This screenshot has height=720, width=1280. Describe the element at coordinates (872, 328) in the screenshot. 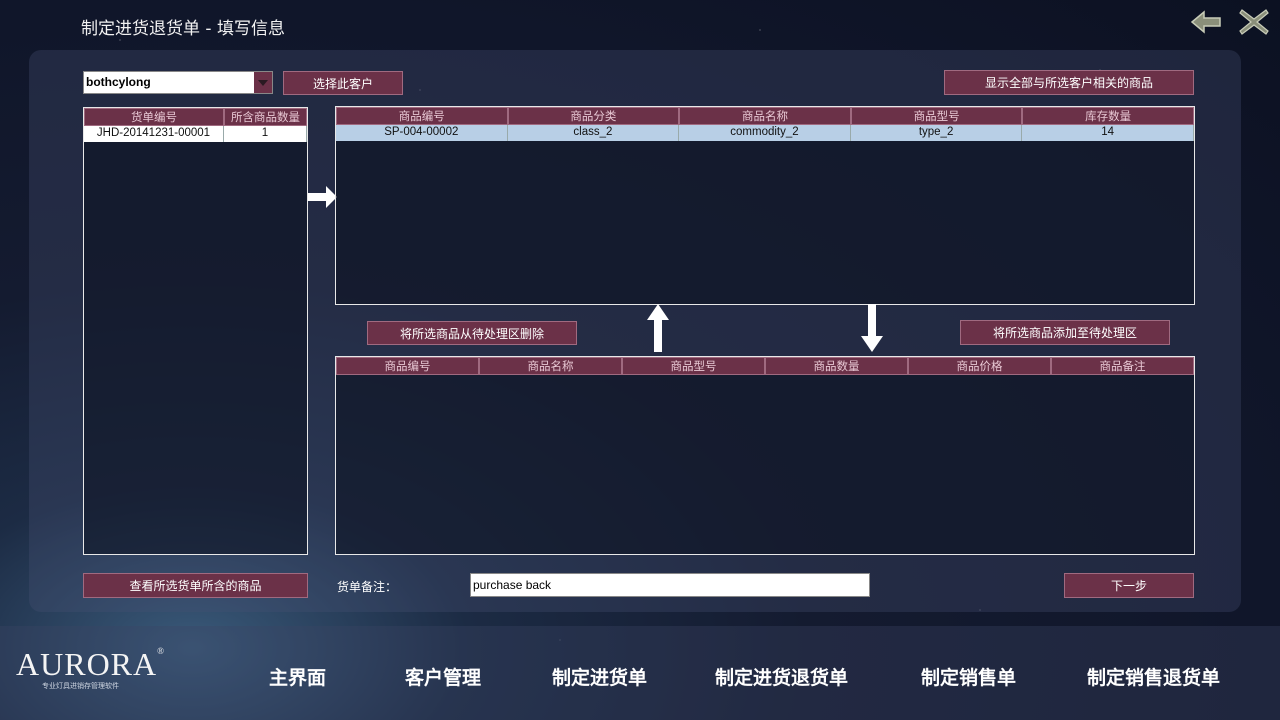

I see `down-arrow-icon` at that location.